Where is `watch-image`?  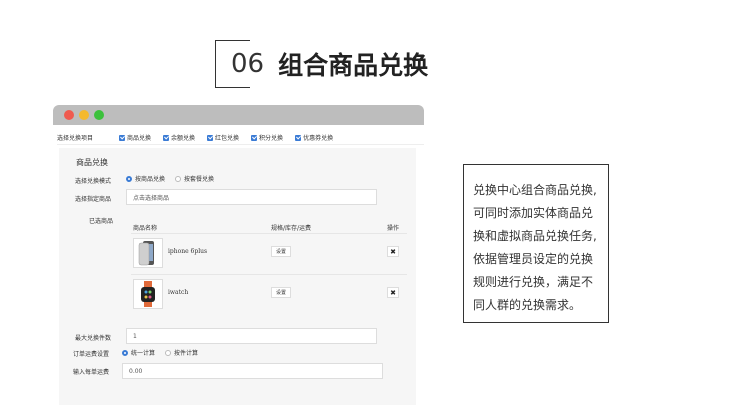 watch-image is located at coordinates (148, 294).